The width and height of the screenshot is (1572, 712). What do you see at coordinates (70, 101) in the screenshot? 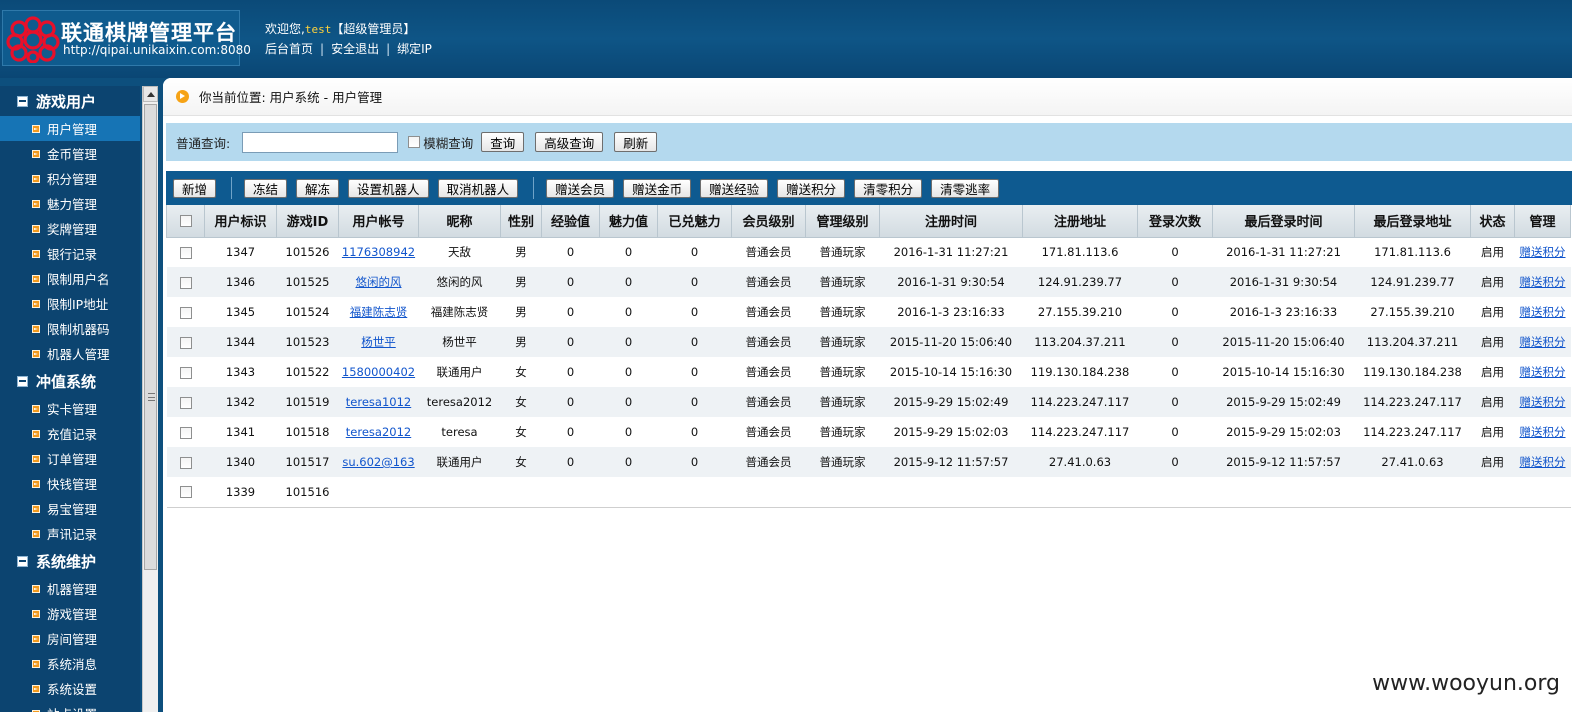
I see `sidebar-group-game-users: 游戏用户` at bounding box center [70, 101].